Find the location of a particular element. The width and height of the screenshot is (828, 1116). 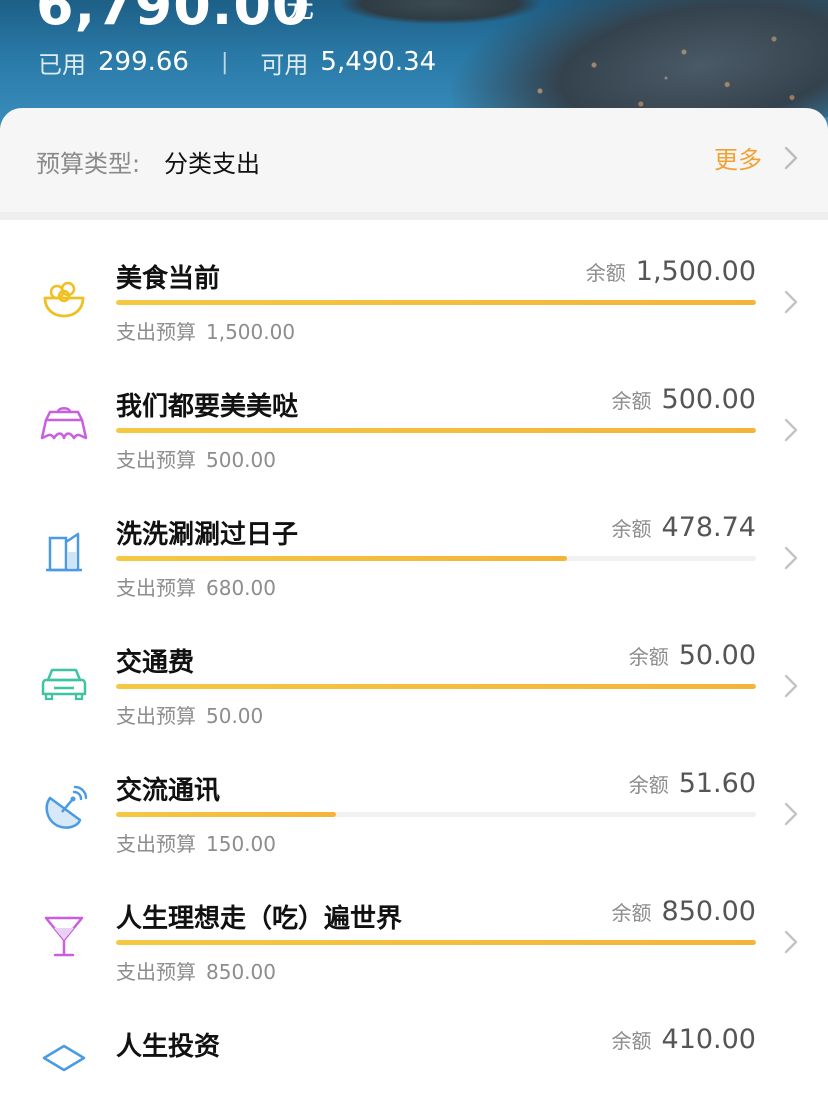

remaining-value: 478.74 is located at coordinates (708, 527).